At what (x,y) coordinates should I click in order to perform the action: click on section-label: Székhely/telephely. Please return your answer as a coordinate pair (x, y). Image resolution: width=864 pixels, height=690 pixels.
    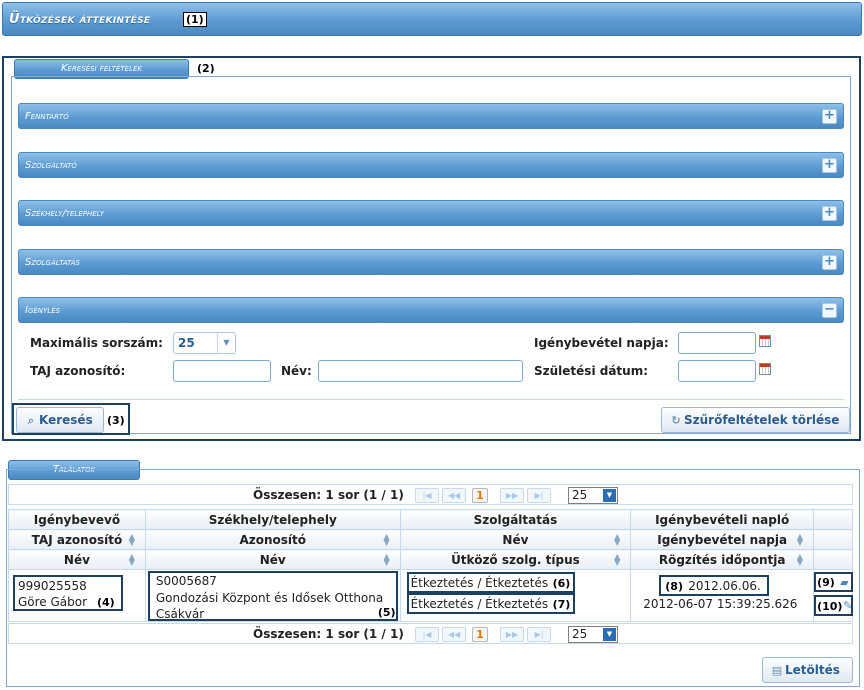
    Looking at the image, I should click on (65, 213).